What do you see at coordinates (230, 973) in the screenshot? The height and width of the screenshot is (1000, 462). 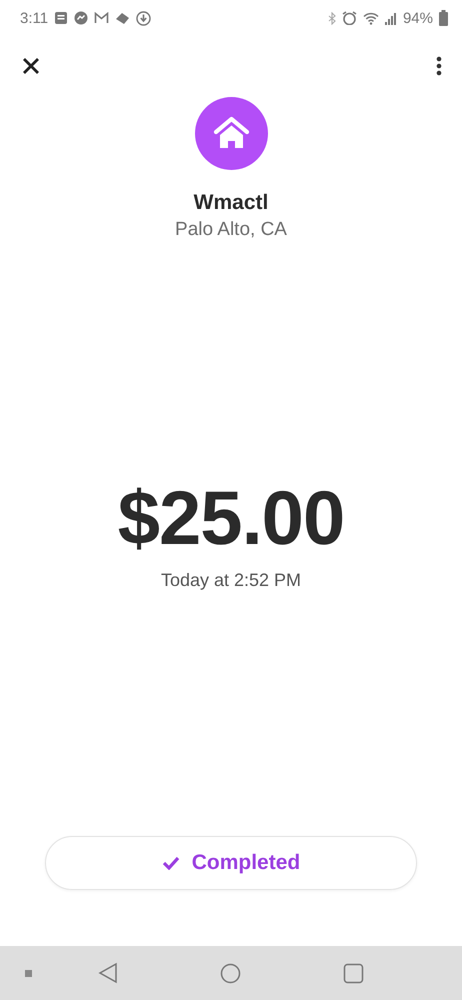 I see `home-icon` at bounding box center [230, 973].